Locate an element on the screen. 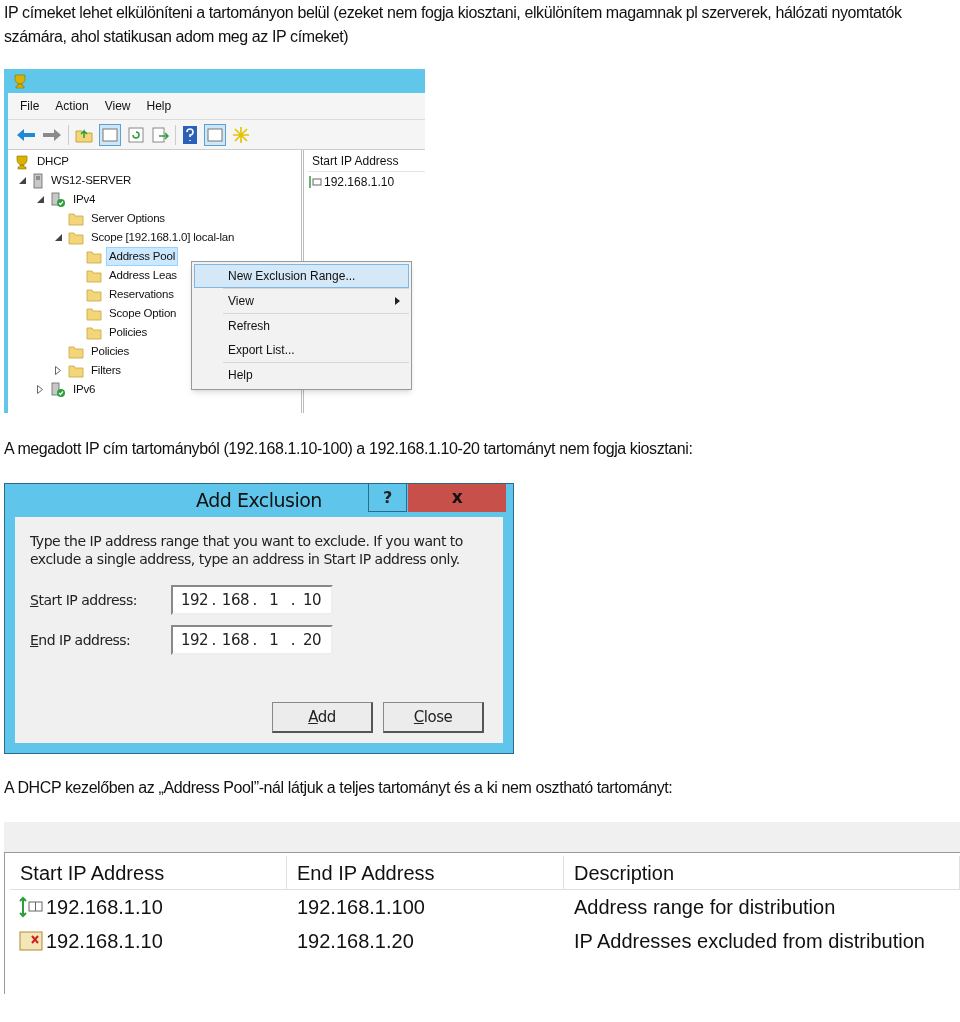 The width and height of the screenshot is (960, 1022). ip-address-field: 192 . 168 . 1 . 10 is located at coordinates (252, 600).